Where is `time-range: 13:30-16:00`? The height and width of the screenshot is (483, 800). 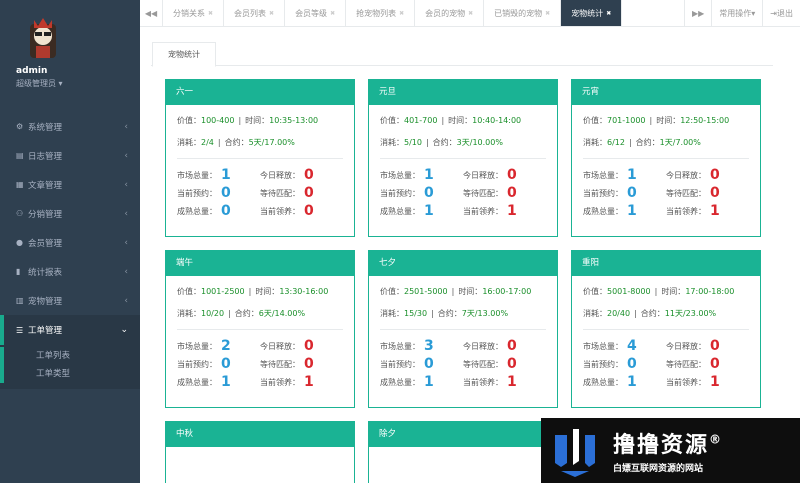
time-range: 13:30-16:00 is located at coordinates (304, 291).